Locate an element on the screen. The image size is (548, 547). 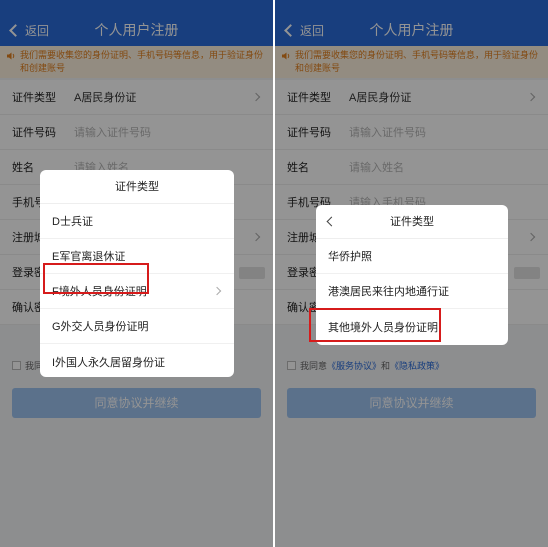
option-overseas-chinese-passport: 华侨护照 is located at coordinates (412, 256).